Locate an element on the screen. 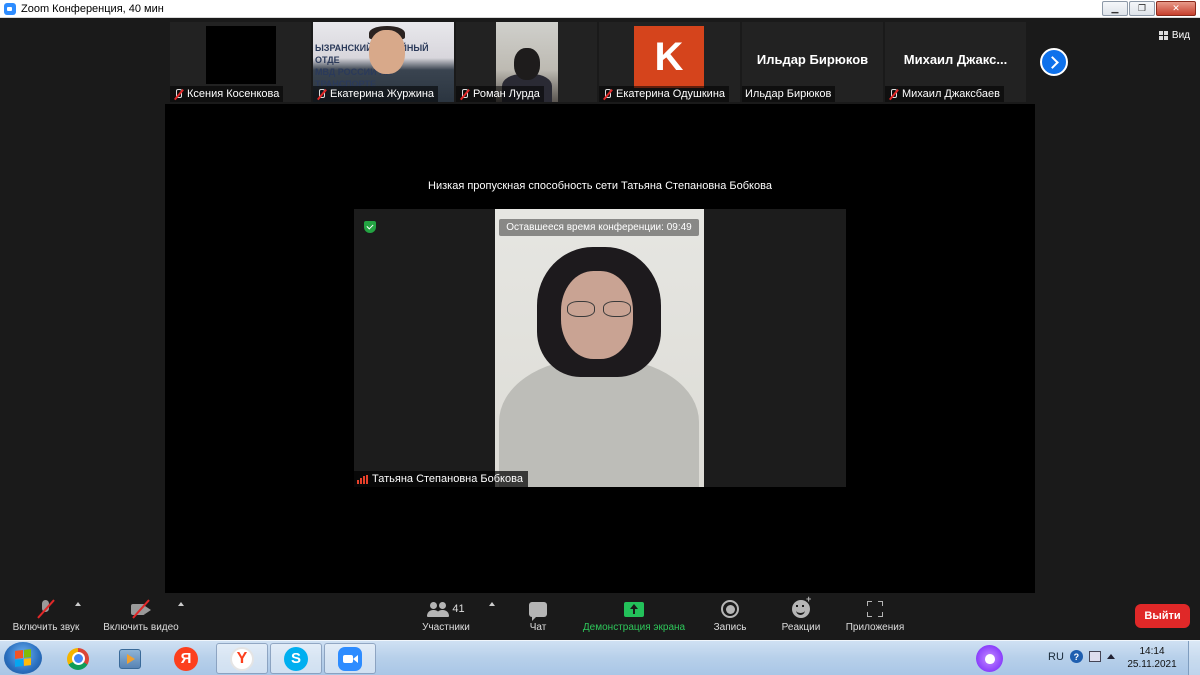 The image size is (1200, 675). close-button: ✕ is located at coordinates (1176, 8).